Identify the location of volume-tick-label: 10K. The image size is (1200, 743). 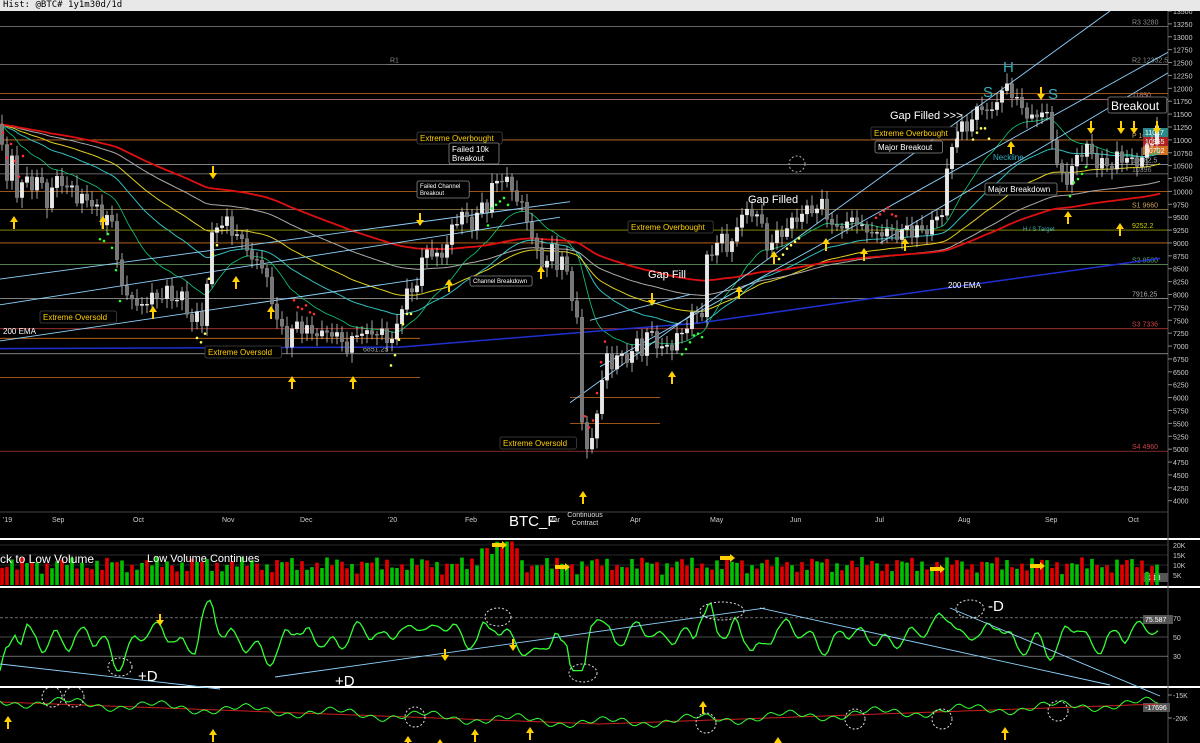
(1179, 566).